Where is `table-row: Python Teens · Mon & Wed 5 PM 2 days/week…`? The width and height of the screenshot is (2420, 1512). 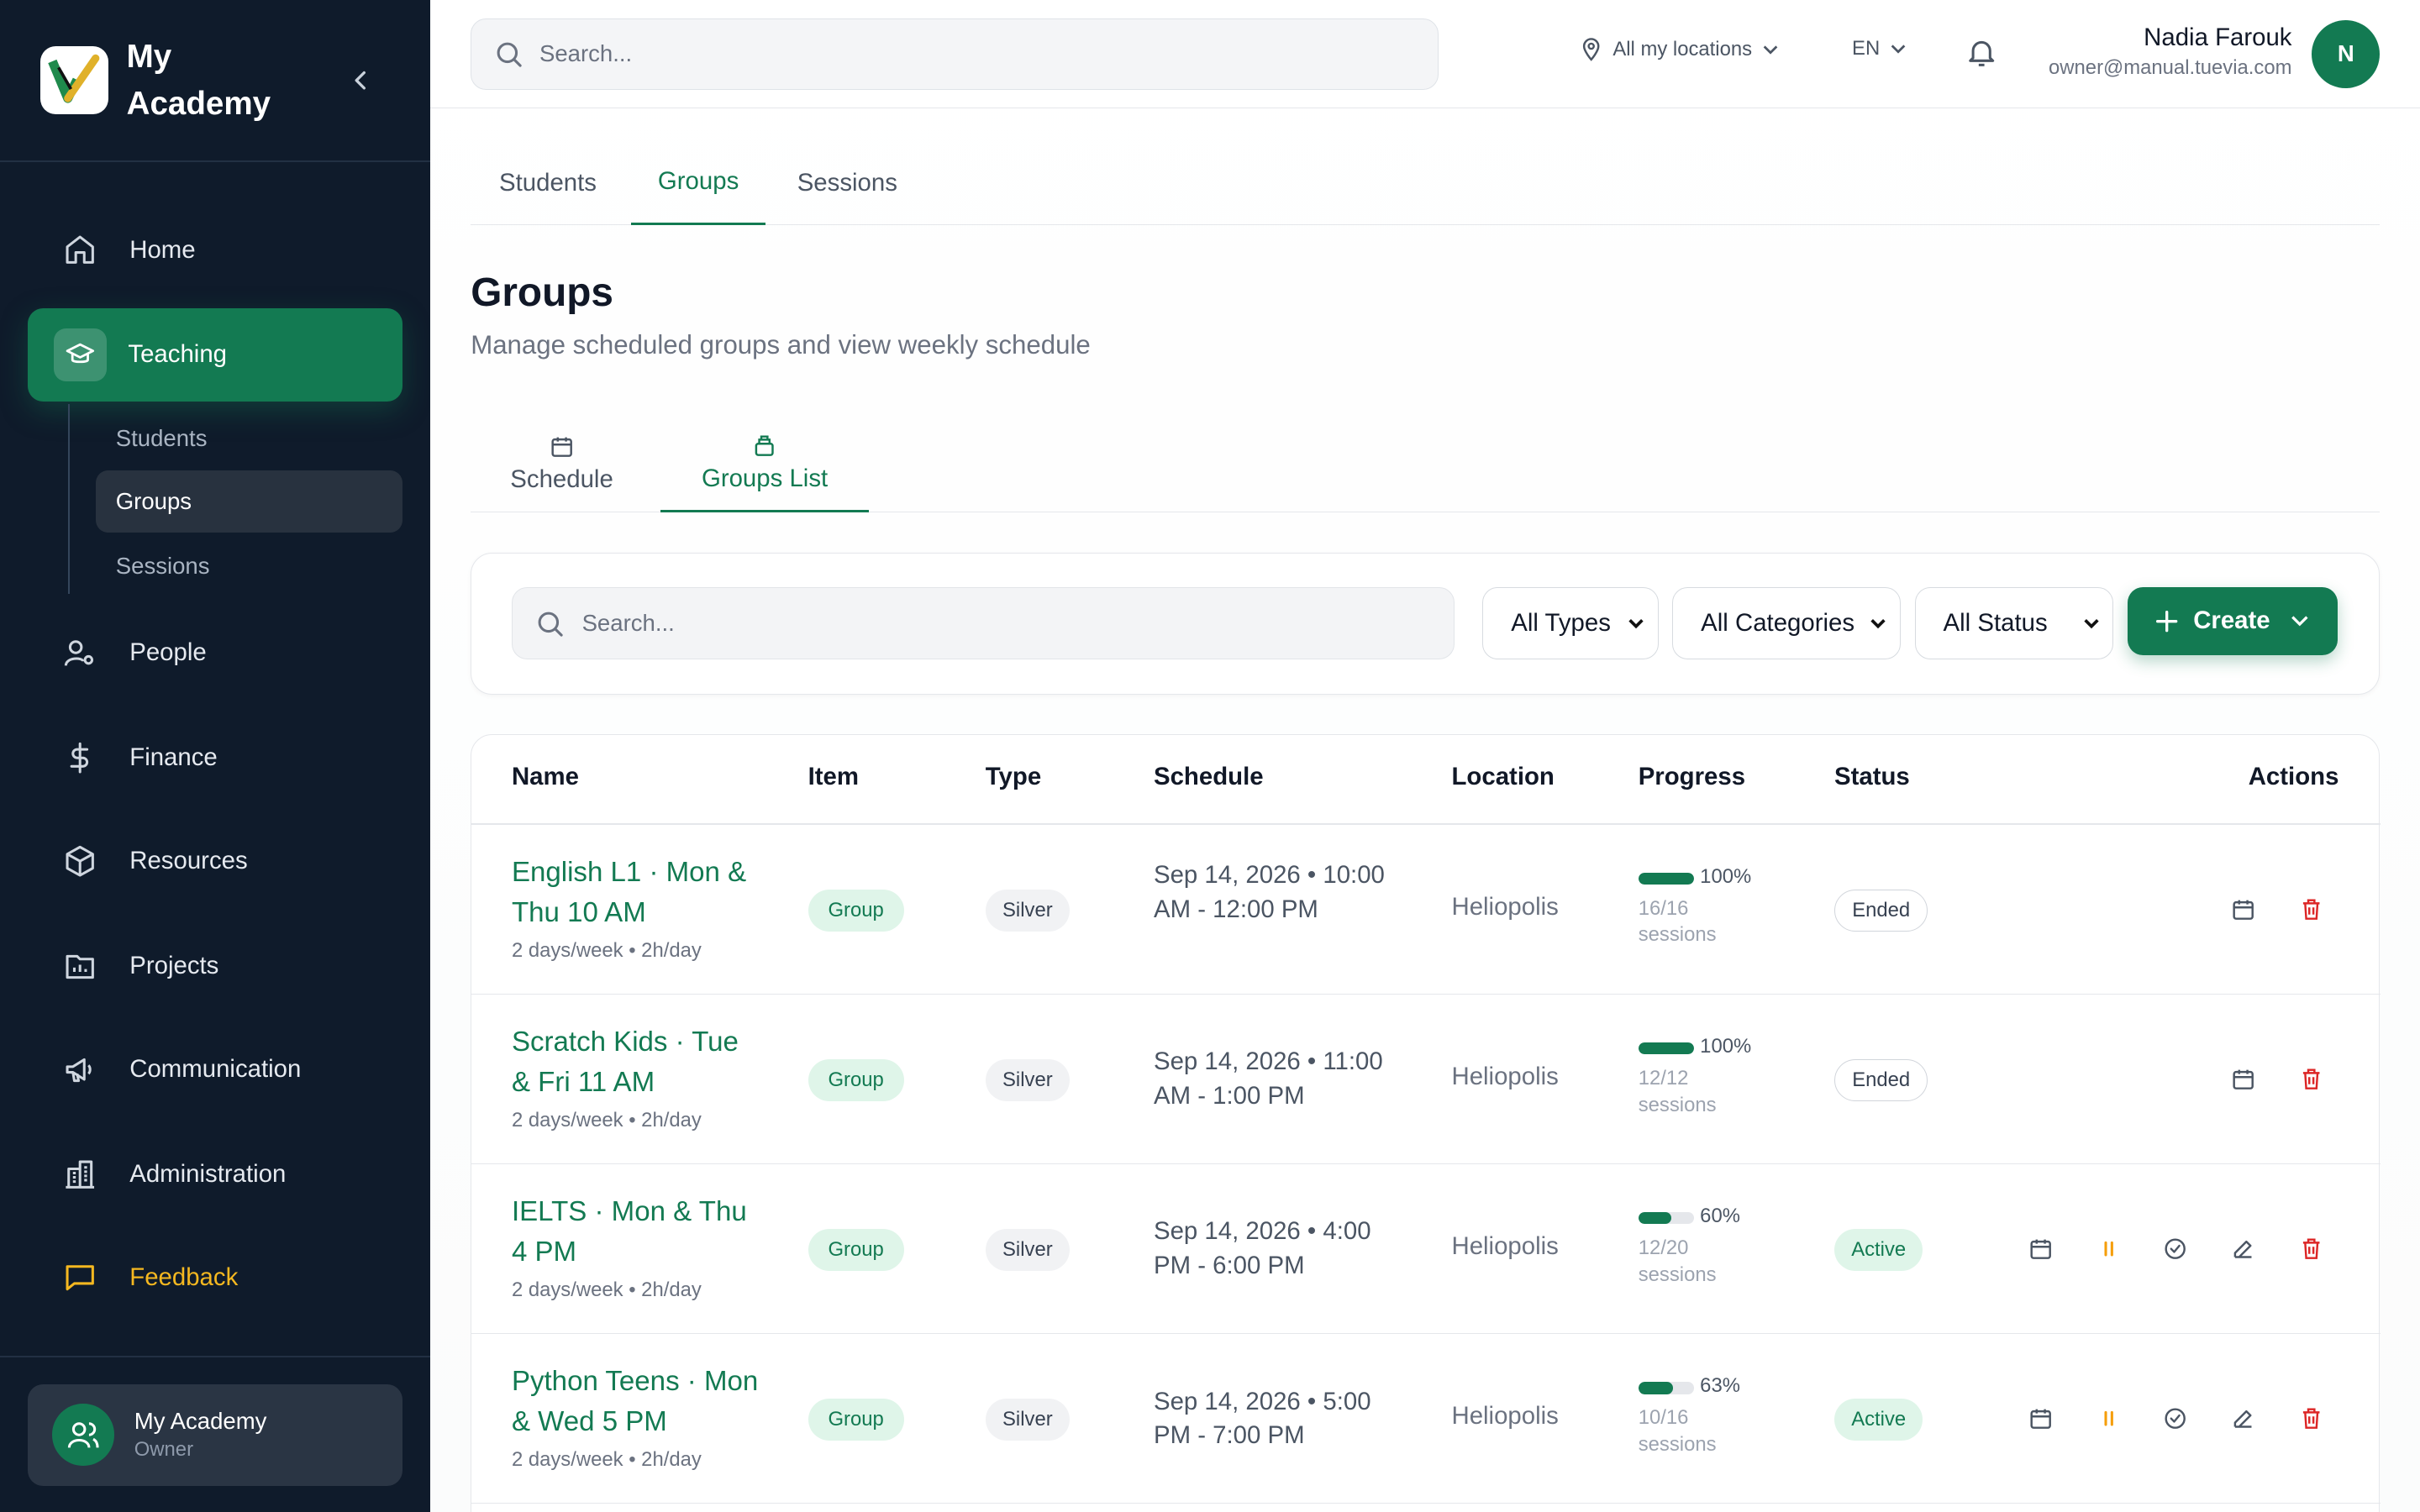
table-row: Python Teens · Mon & Wed 5 PM 2 days/week… is located at coordinates (1426, 1419).